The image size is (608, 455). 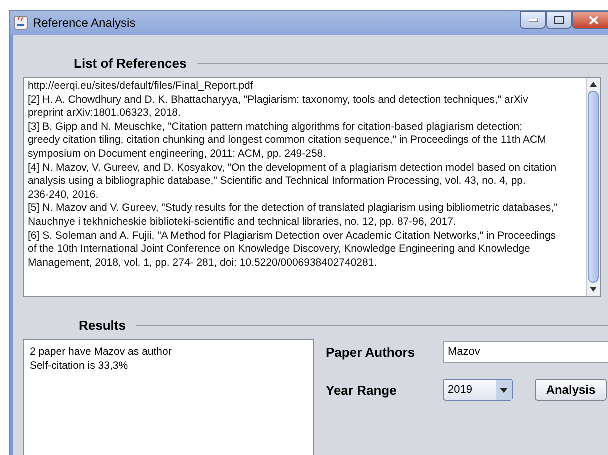 I want to click on reference-line: [5] N. Mazov and V. Gureev, "Study results for the detection of translated plagiarism using bibliometric databases,", so click(x=293, y=209).